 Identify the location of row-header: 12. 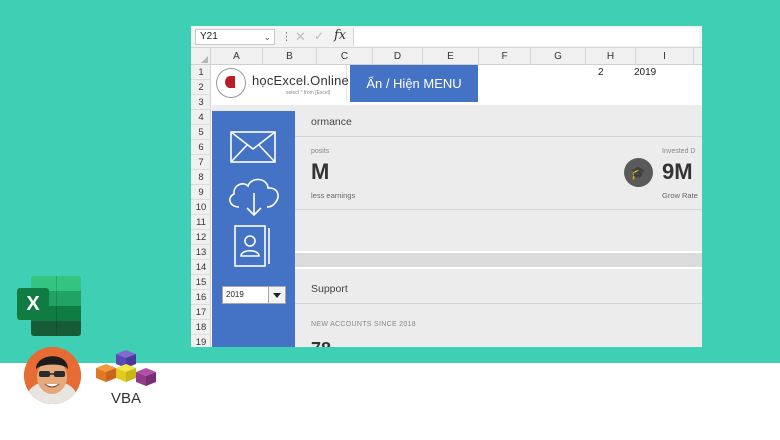
(201, 237).